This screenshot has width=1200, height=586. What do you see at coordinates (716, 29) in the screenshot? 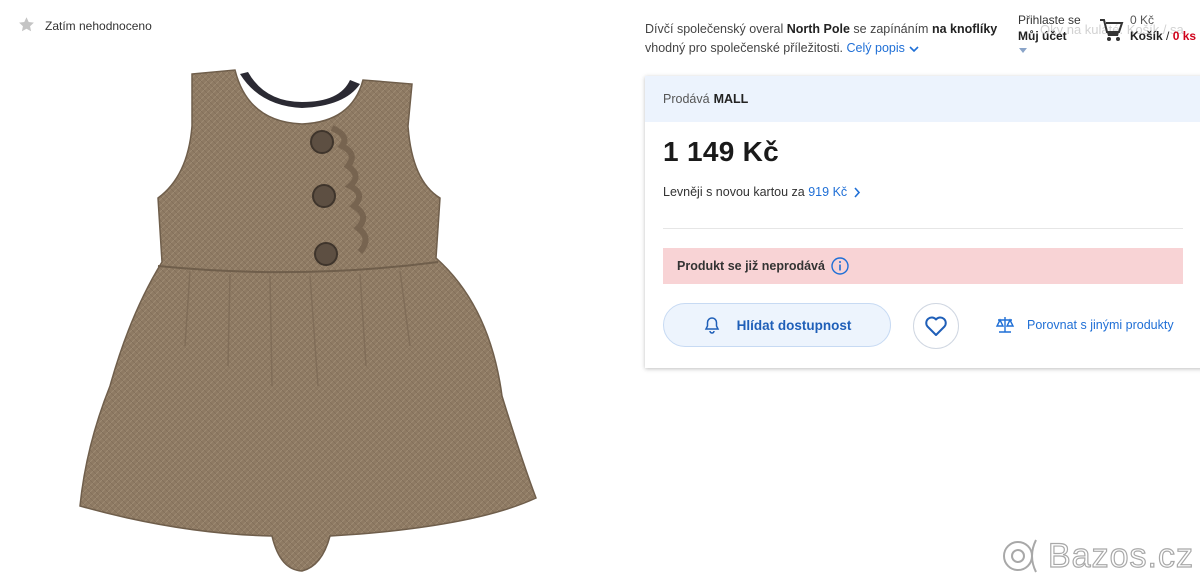
I see `description-text-1: Dívčí společenský overal` at bounding box center [716, 29].